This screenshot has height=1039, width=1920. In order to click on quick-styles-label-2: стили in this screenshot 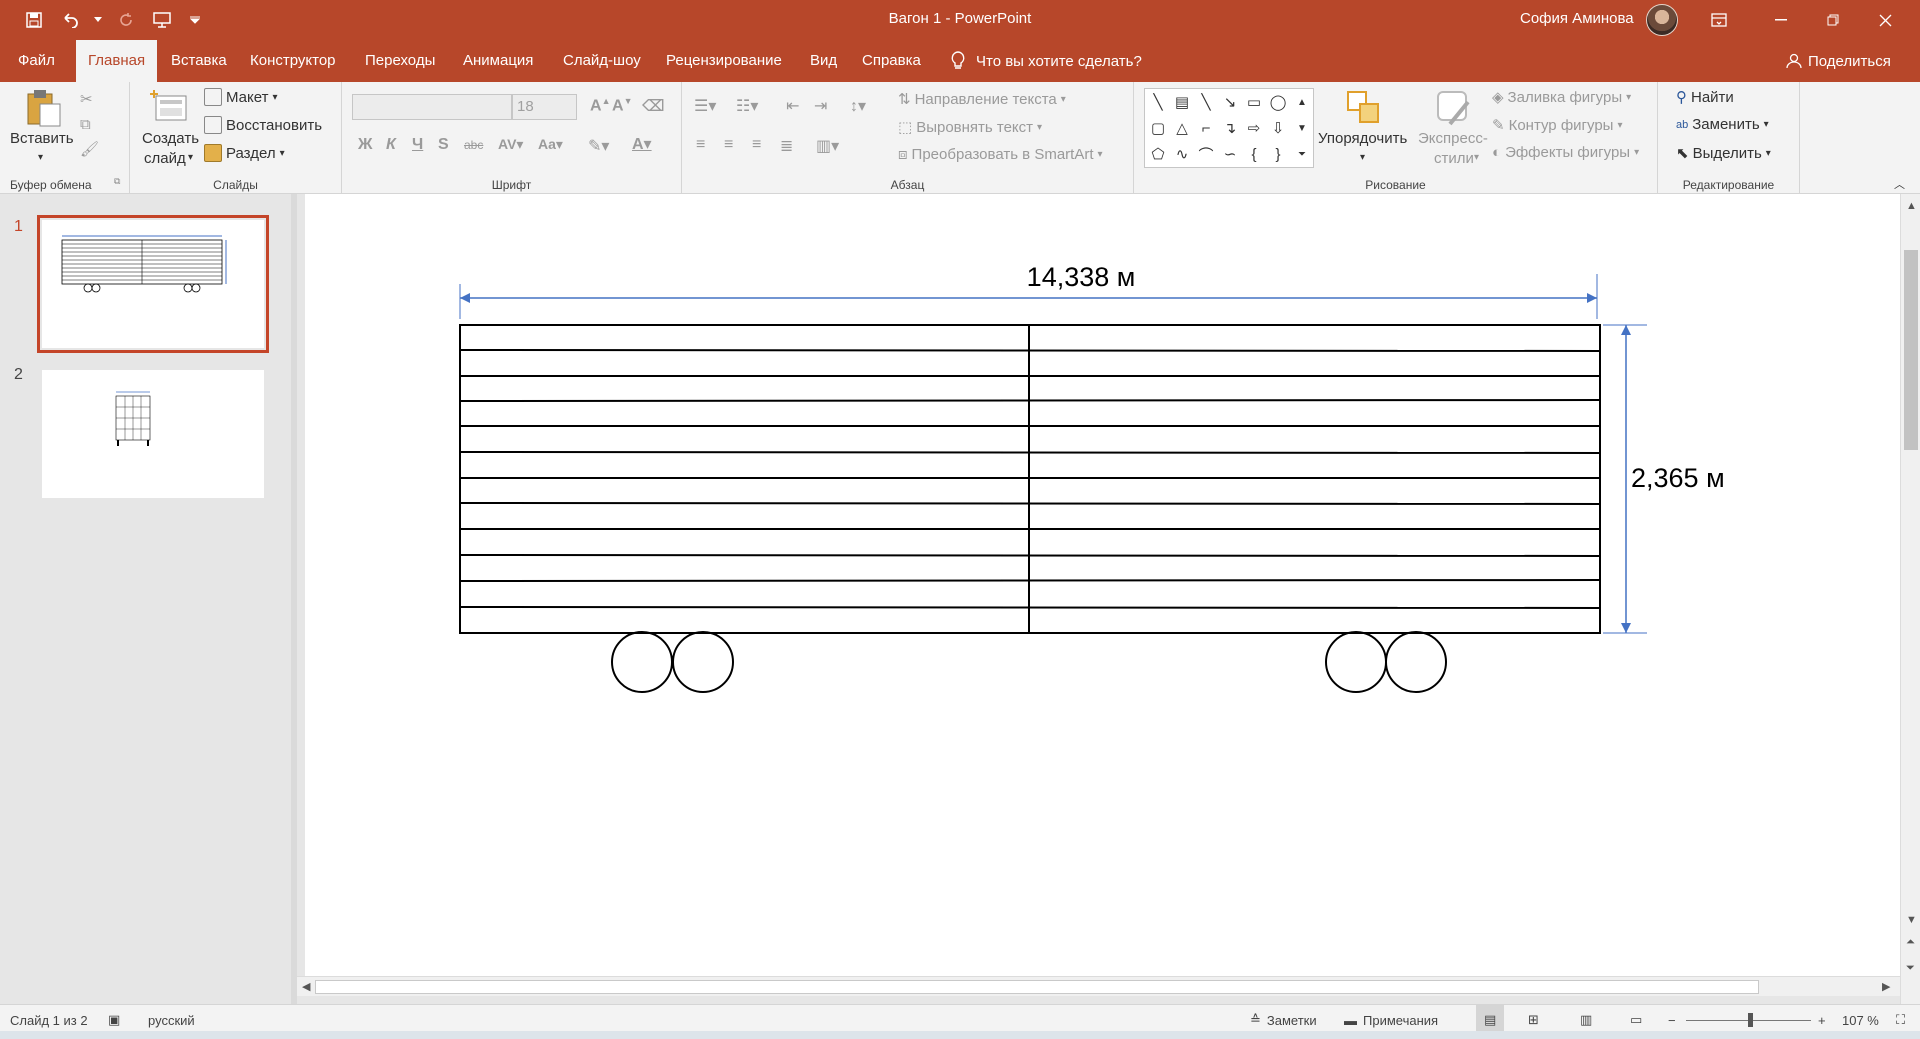, I will do `click(1454, 158)`.